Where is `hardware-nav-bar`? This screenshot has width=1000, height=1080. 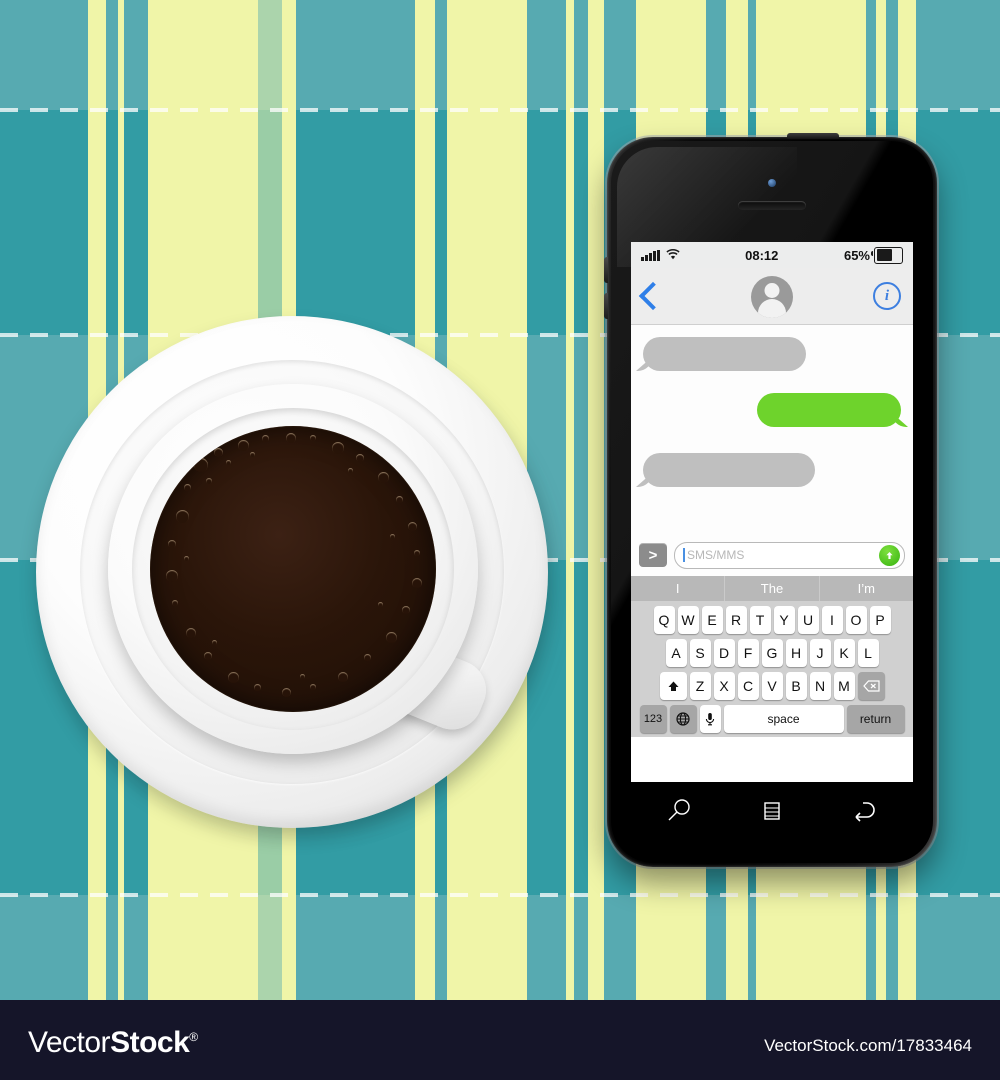
hardware-nav-bar is located at coordinates (772, 811).